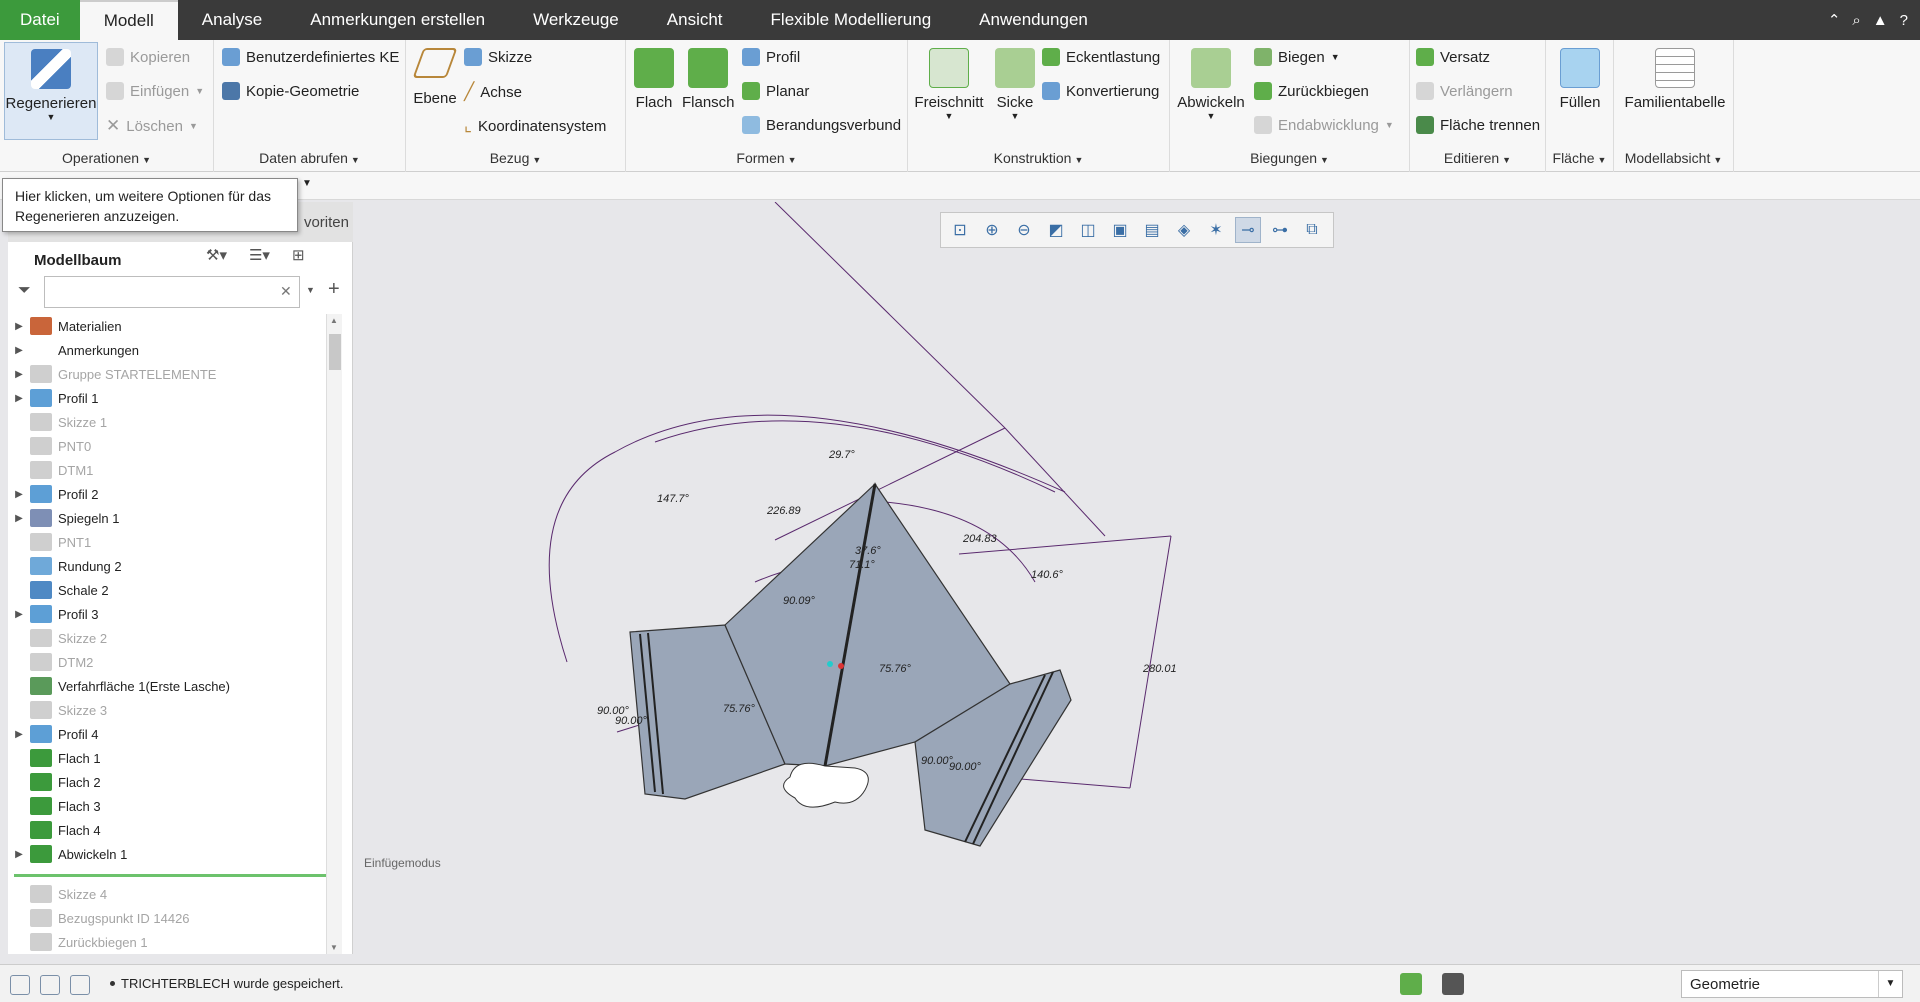  What do you see at coordinates (1211, 84) in the screenshot?
I see `abwickeln-button: Abwickeln ▼` at bounding box center [1211, 84].